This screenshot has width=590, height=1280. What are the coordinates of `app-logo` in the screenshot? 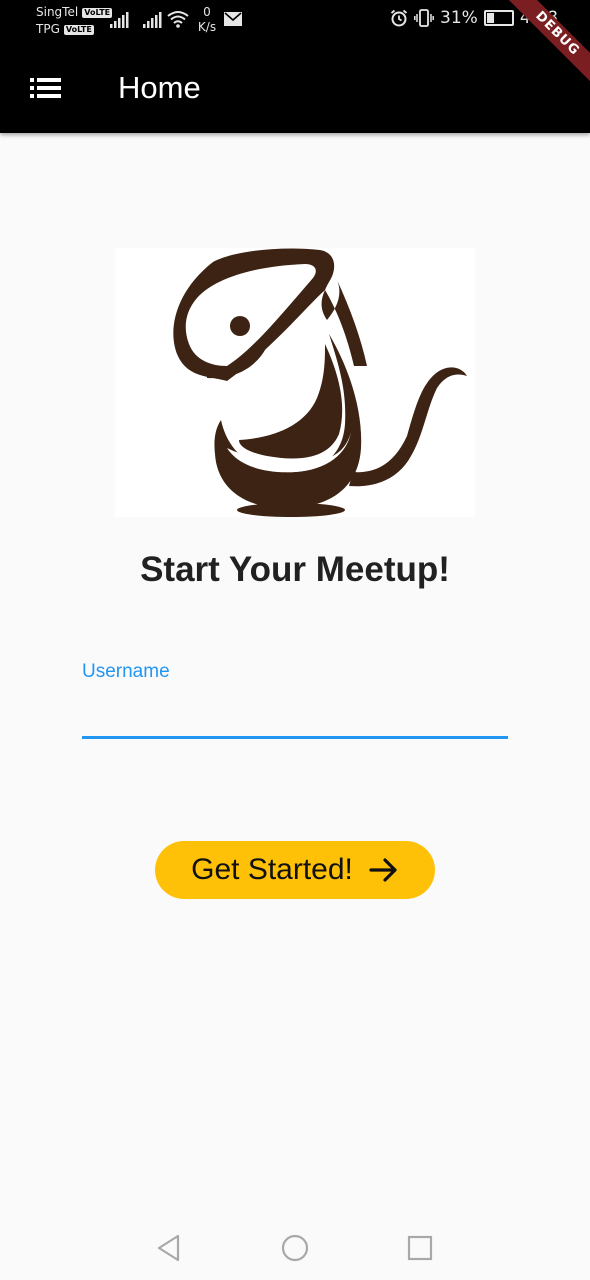 It's located at (295, 382).